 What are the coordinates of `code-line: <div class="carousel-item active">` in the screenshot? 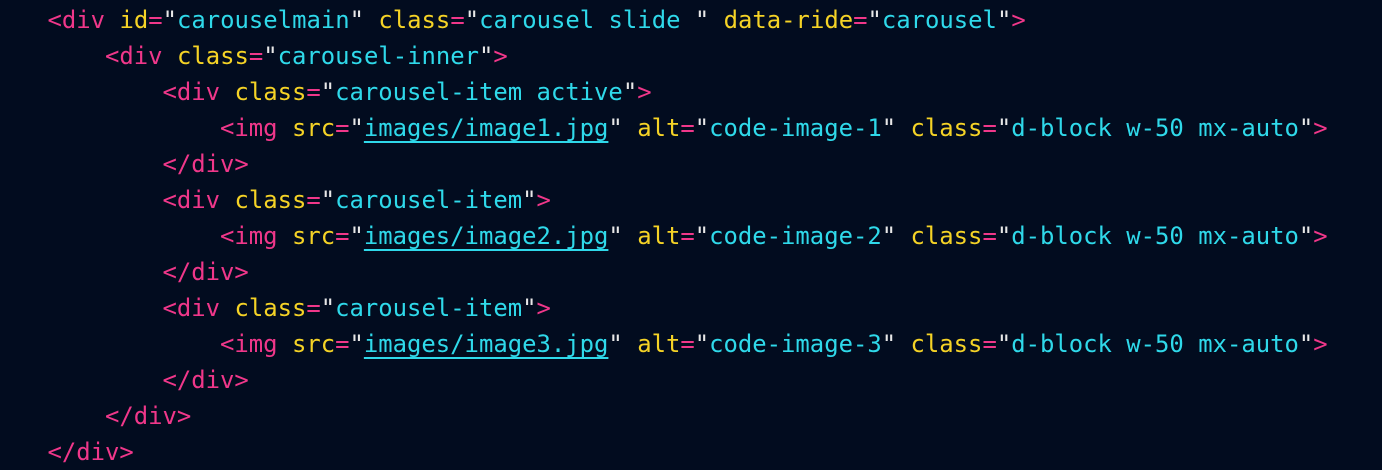 It's located at (407, 92).